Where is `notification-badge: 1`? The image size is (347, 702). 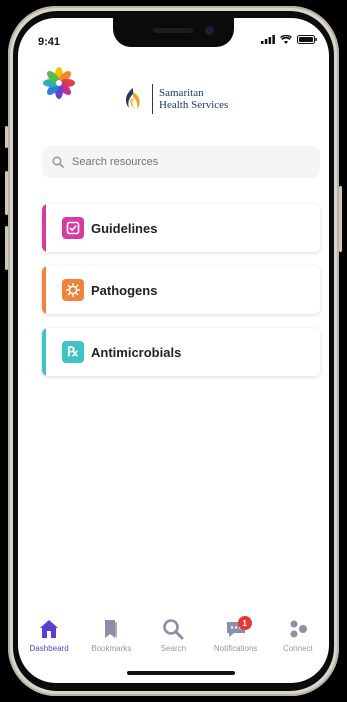 notification-badge: 1 is located at coordinates (244, 623).